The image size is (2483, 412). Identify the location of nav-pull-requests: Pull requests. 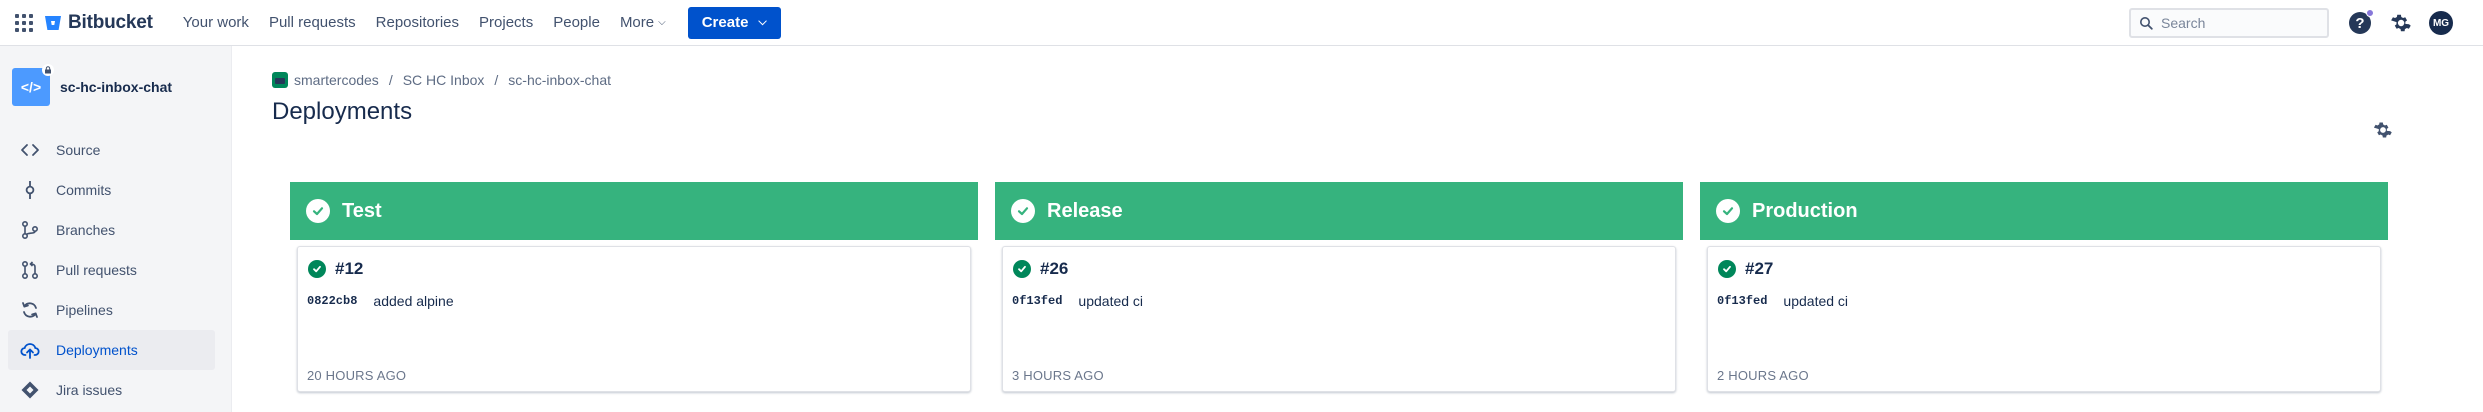
(312, 23).